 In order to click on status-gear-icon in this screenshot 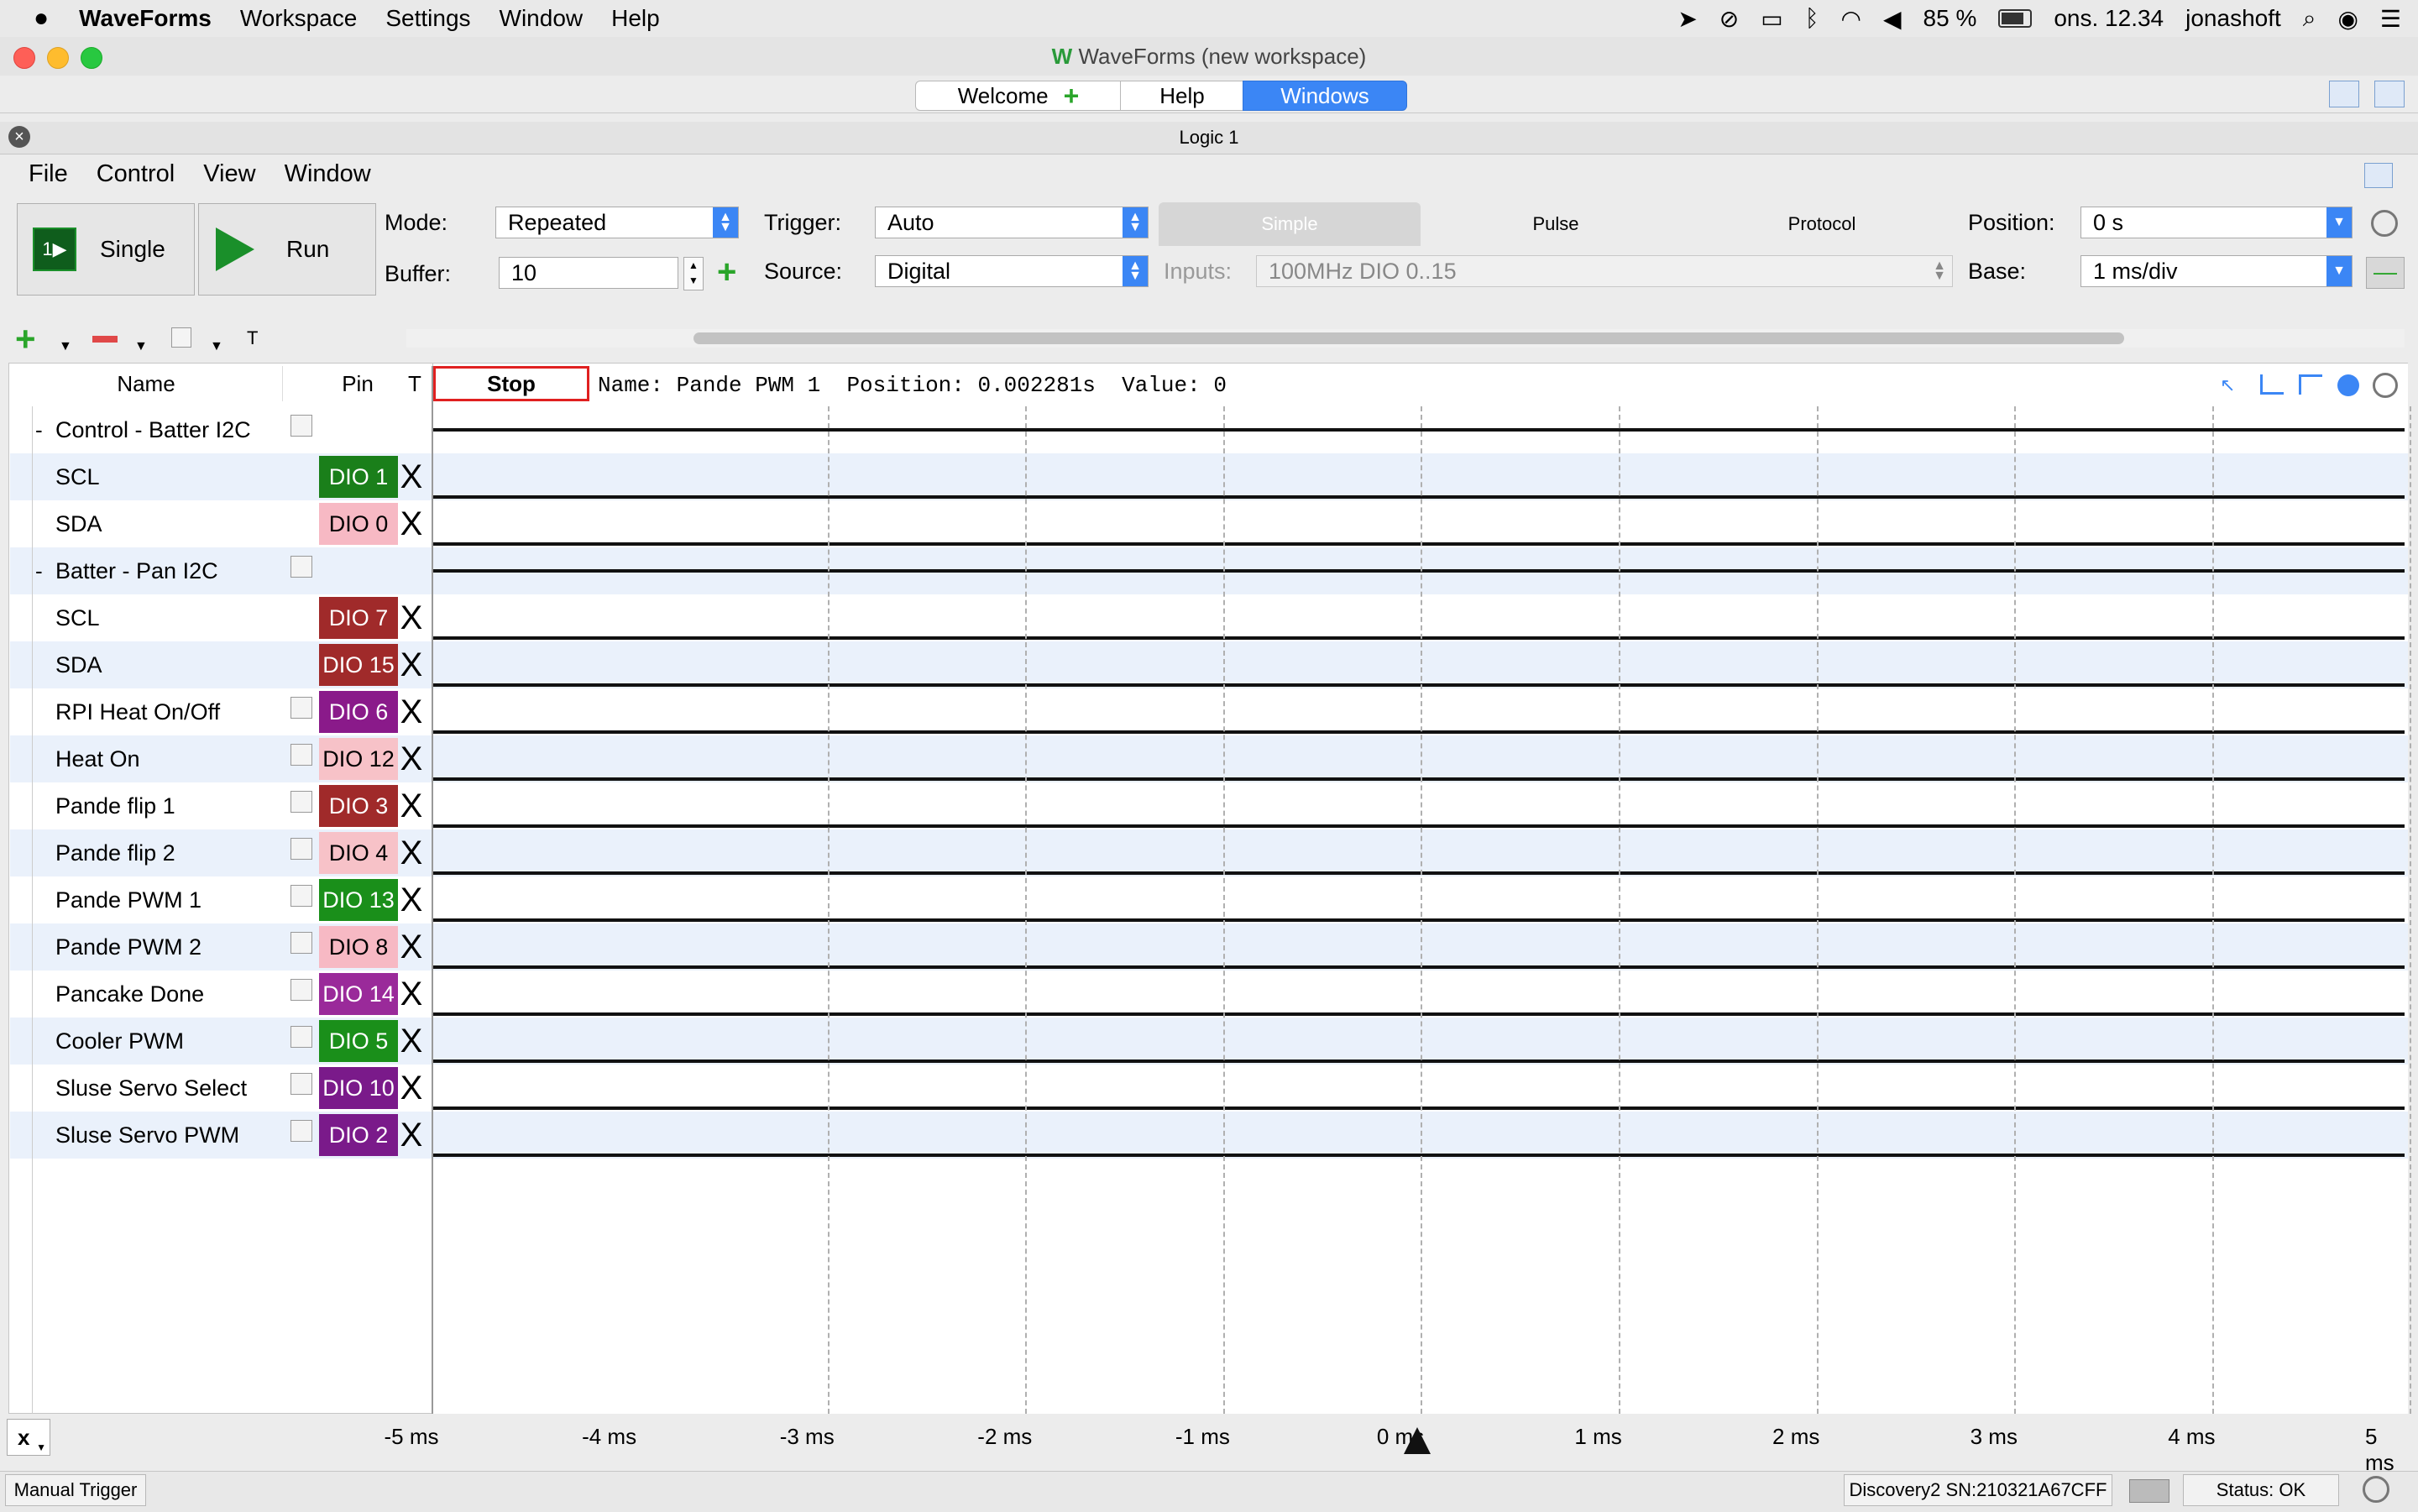, I will do `click(2376, 1489)`.